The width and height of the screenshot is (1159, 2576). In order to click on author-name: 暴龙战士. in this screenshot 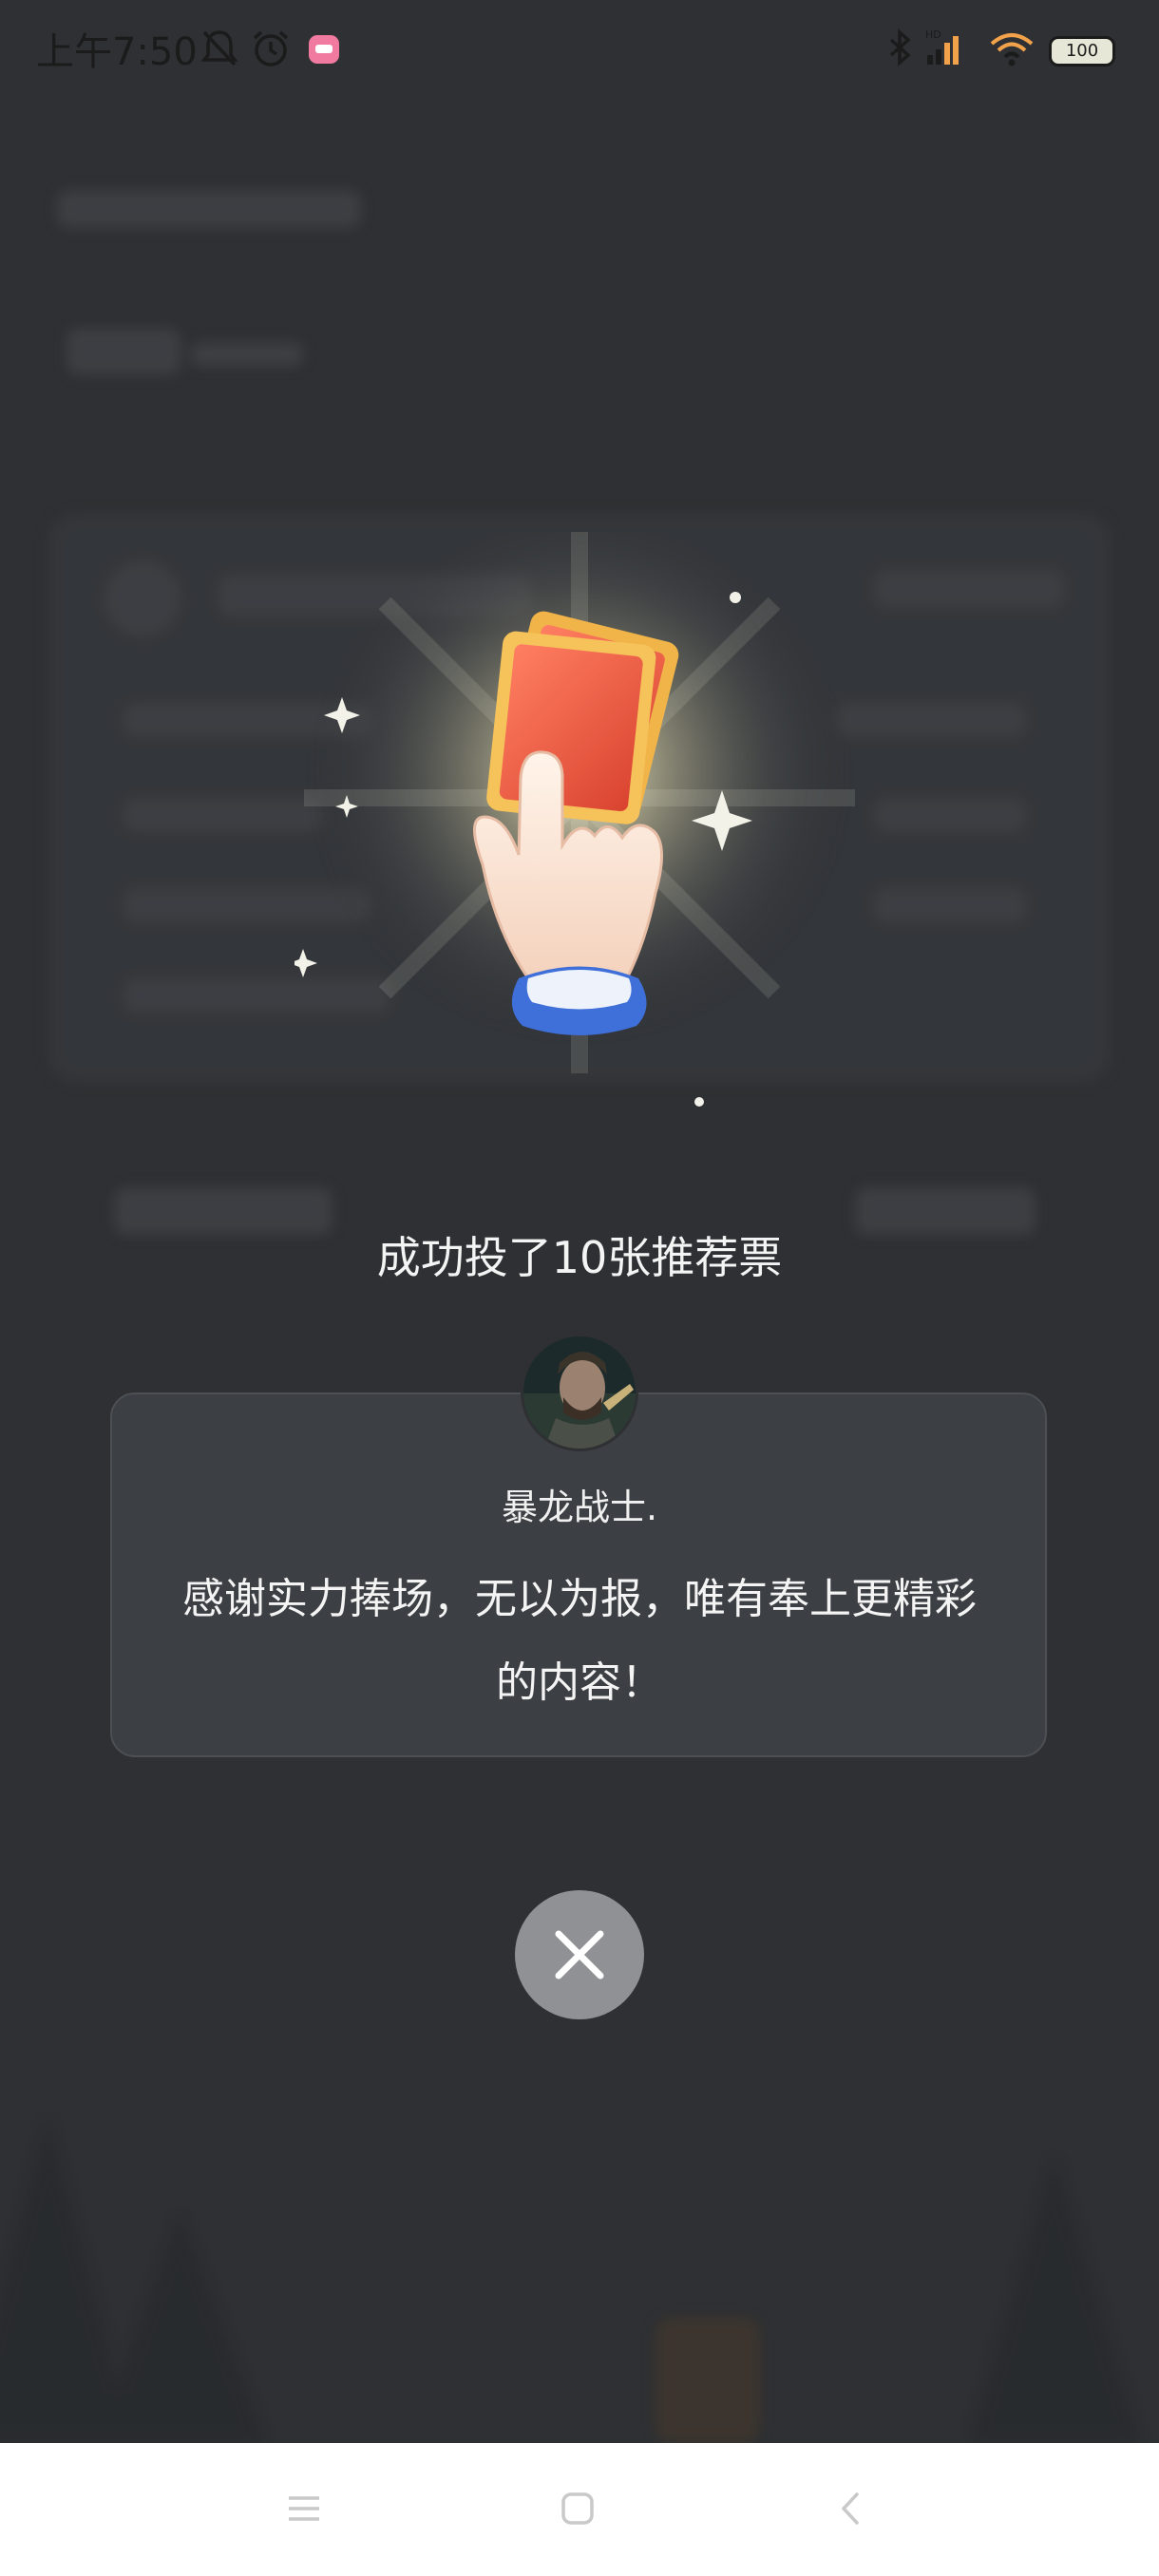, I will do `click(579, 1507)`.